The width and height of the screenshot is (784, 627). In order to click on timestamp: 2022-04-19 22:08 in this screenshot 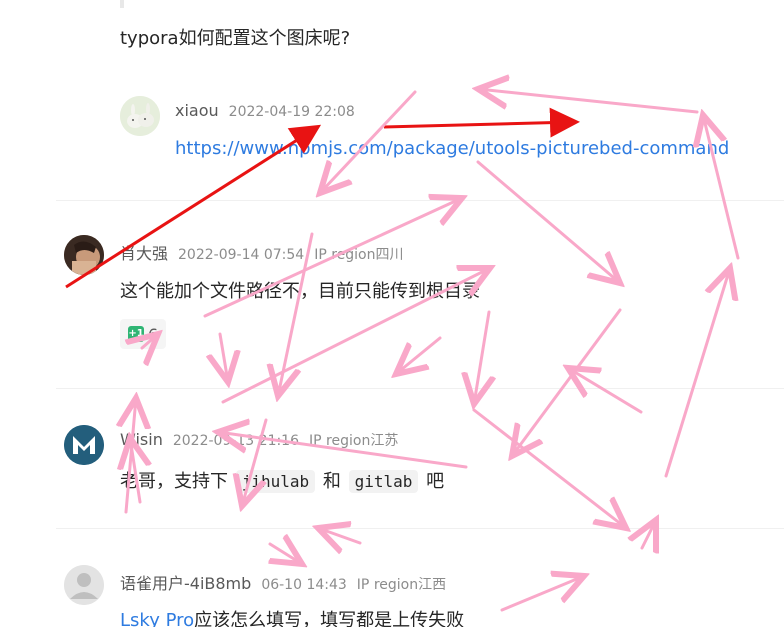, I will do `click(291, 112)`.